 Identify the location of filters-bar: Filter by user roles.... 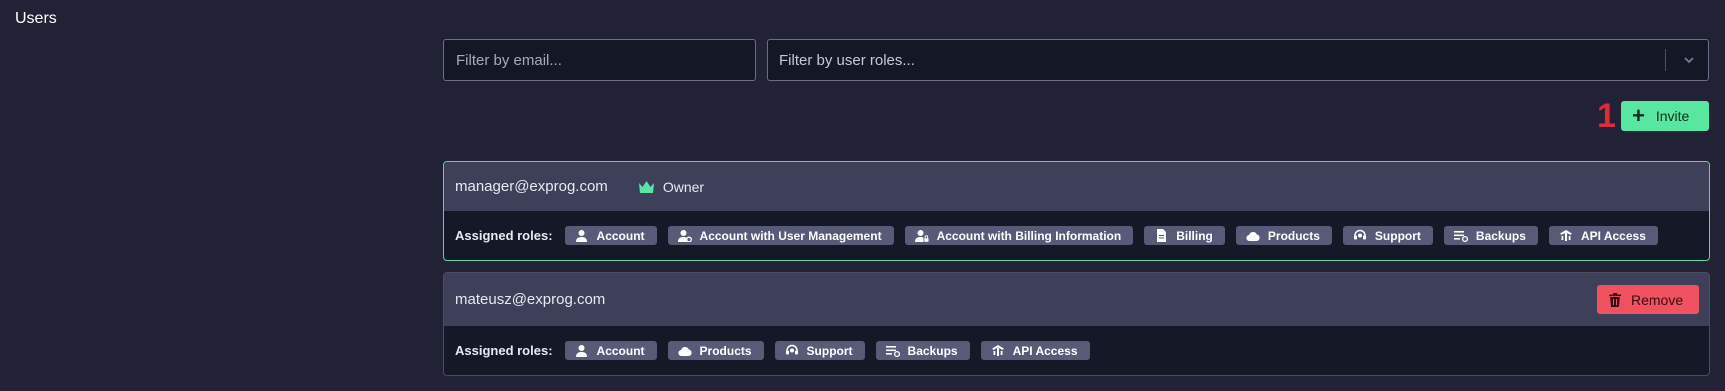
(1076, 60).